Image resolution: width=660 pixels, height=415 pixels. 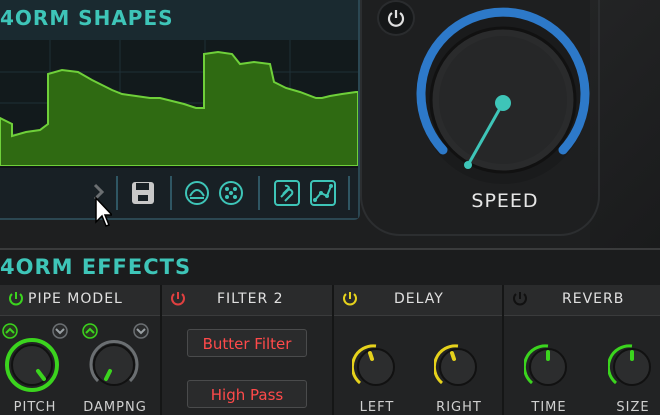 What do you see at coordinates (350, 299) in the screenshot?
I see `delay-power-icon` at bounding box center [350, 299].